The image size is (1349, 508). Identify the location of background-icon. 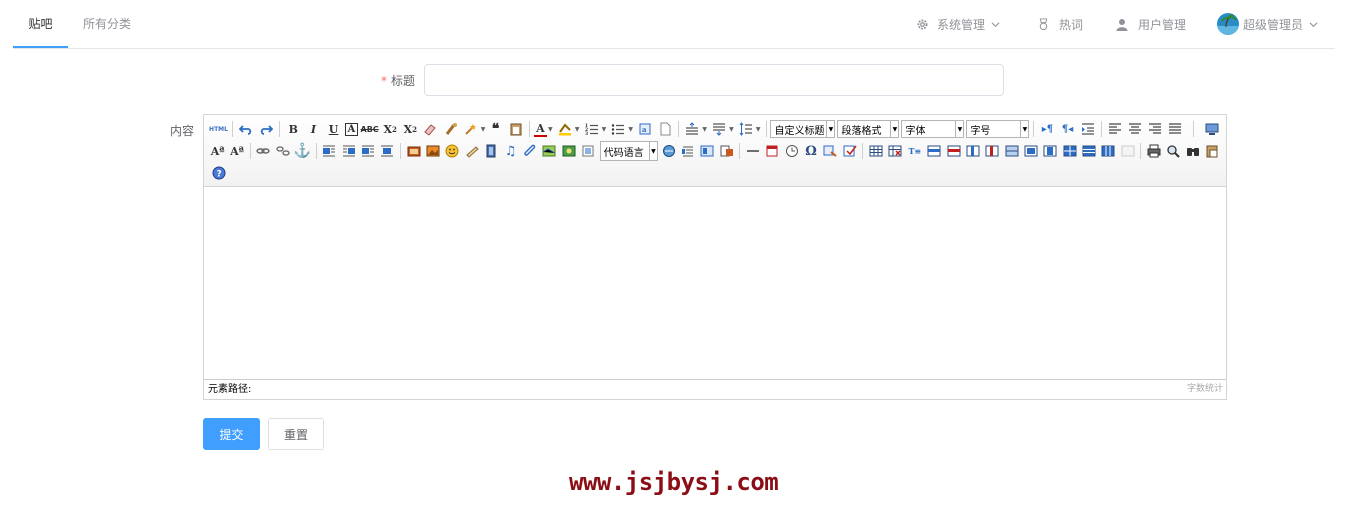
(707, 151).